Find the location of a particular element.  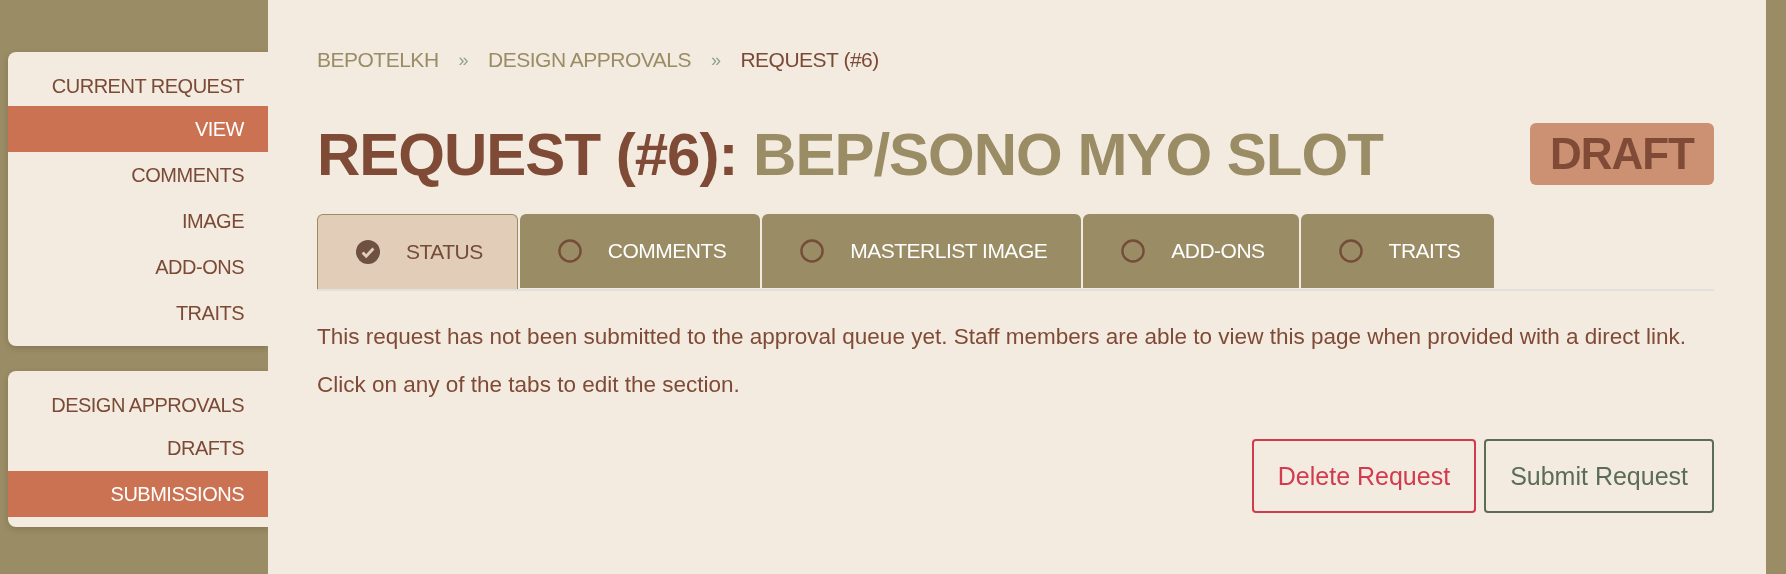

sidebar-item: COMMENTS is located at coordinates (138, 175).